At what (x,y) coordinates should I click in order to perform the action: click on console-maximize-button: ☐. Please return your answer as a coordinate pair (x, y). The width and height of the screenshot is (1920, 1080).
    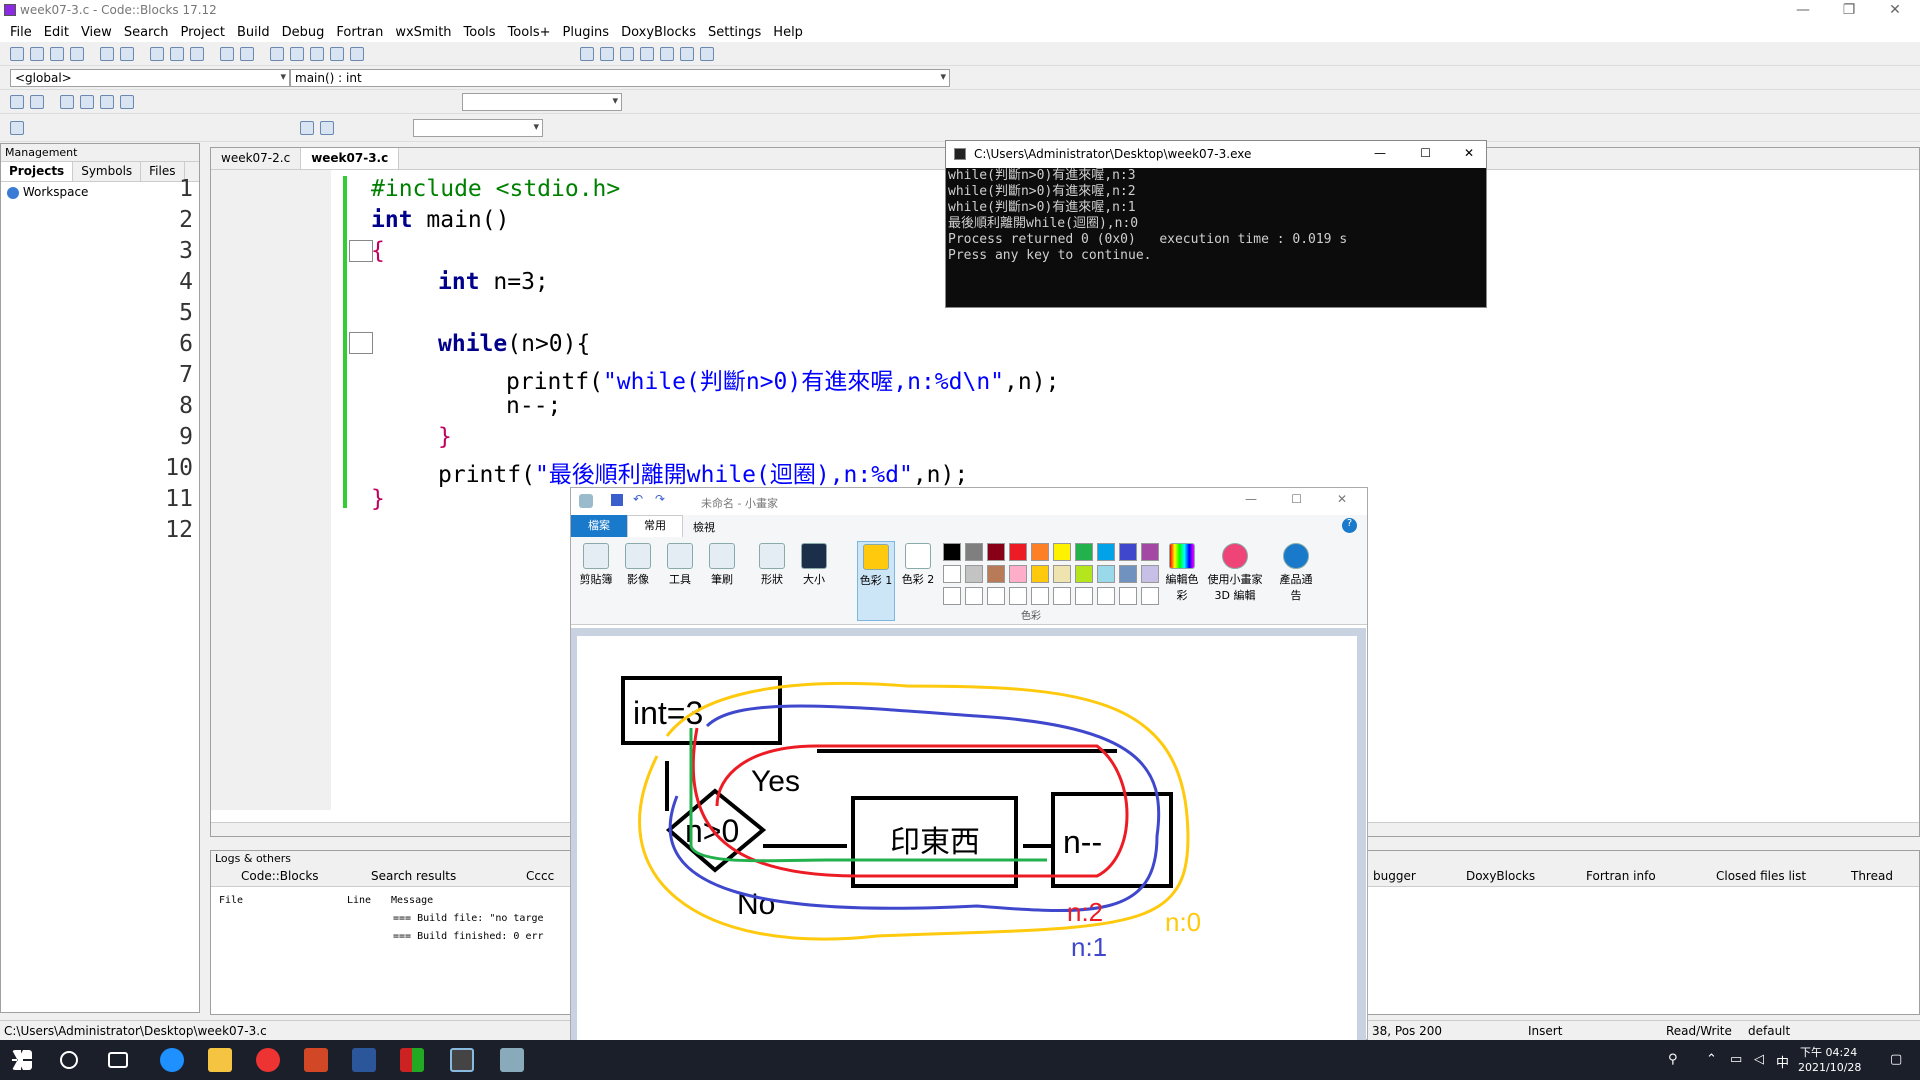
    Looking at the image, I should click on (1425, 153).